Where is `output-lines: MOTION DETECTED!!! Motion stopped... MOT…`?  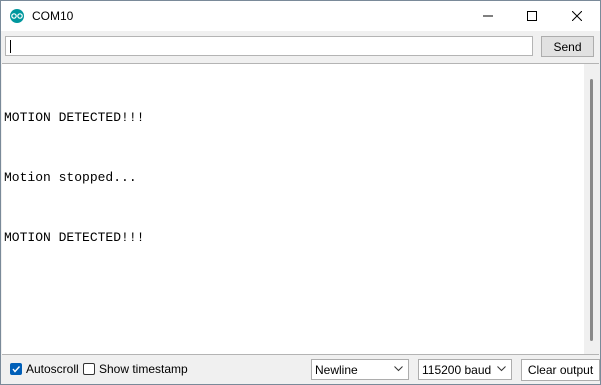
output-lines: MOTION DETECTED!!! Motion stopped... MOT… is located at coordinates (74, 178).